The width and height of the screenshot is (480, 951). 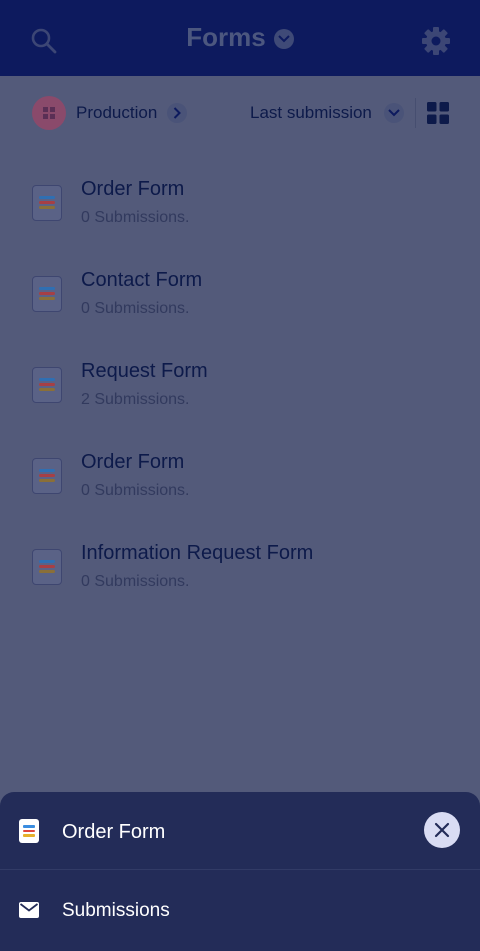 What do you see at coordinates (240, 294) in the screenshot?
I see `list-item: Contact Form 0 Submissions.` at bounding box center [240, 294].